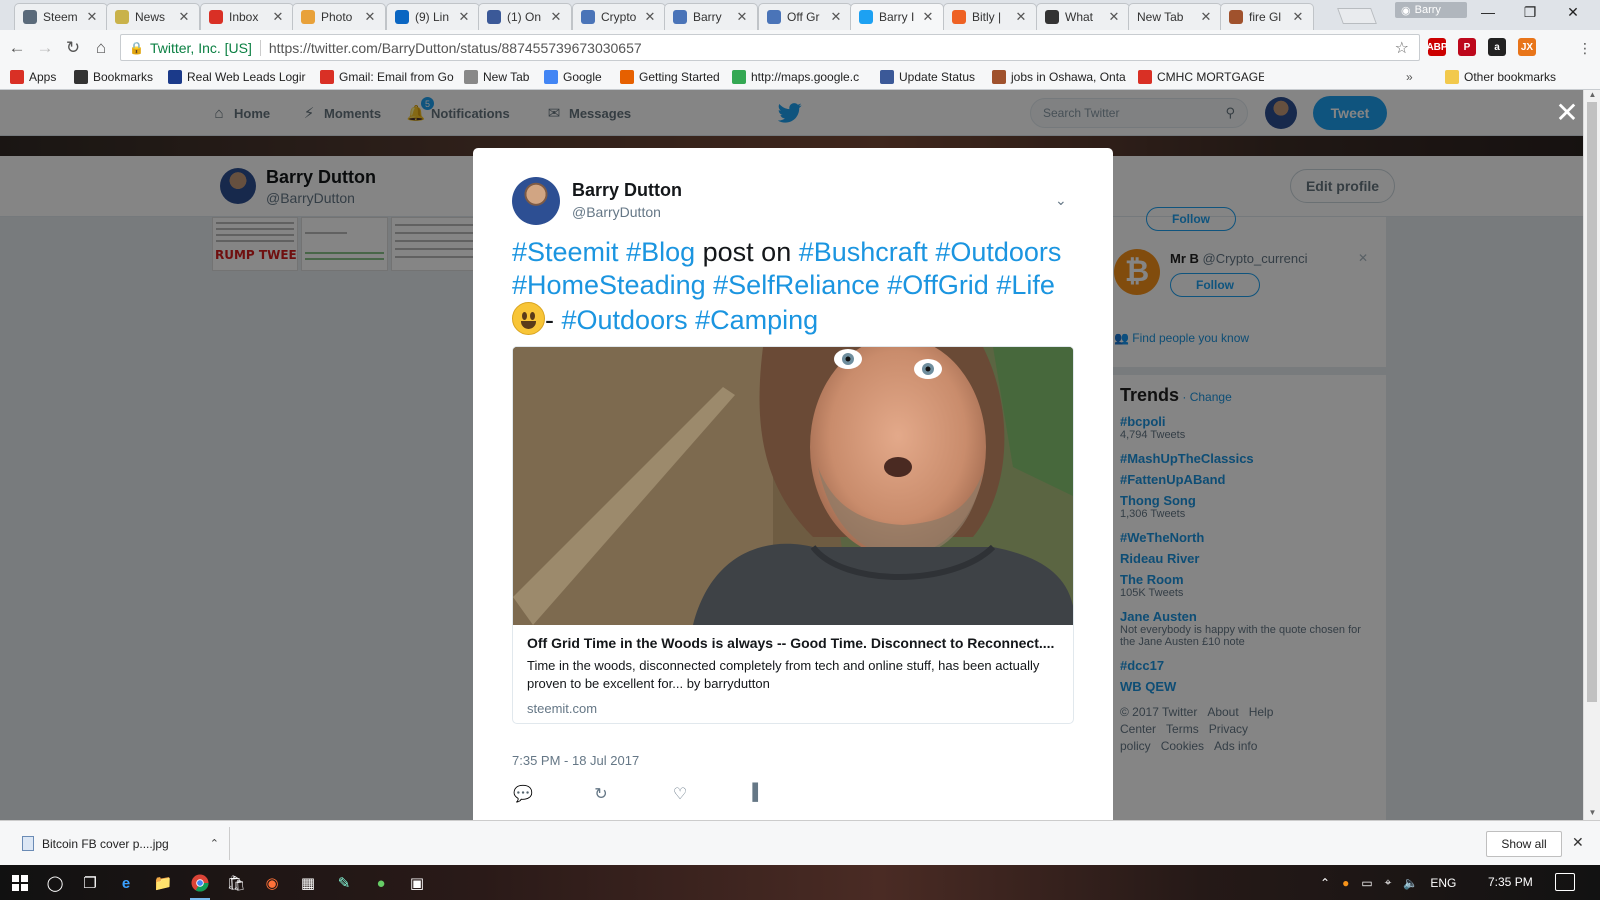 This screenshot has width=1600, height=900. I want to click on chevron-down-icon: ⌄, so click(1061, 200).